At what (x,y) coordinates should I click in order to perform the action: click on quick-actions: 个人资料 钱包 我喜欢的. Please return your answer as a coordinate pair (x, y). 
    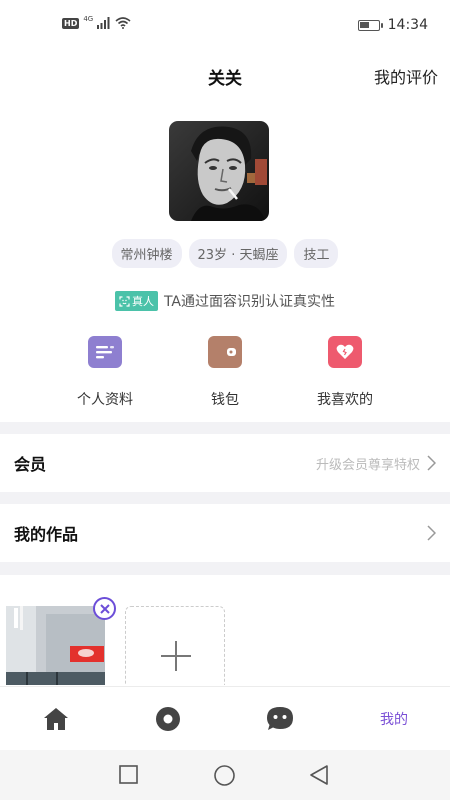
    Looking at the image, I should click on (225, 372).